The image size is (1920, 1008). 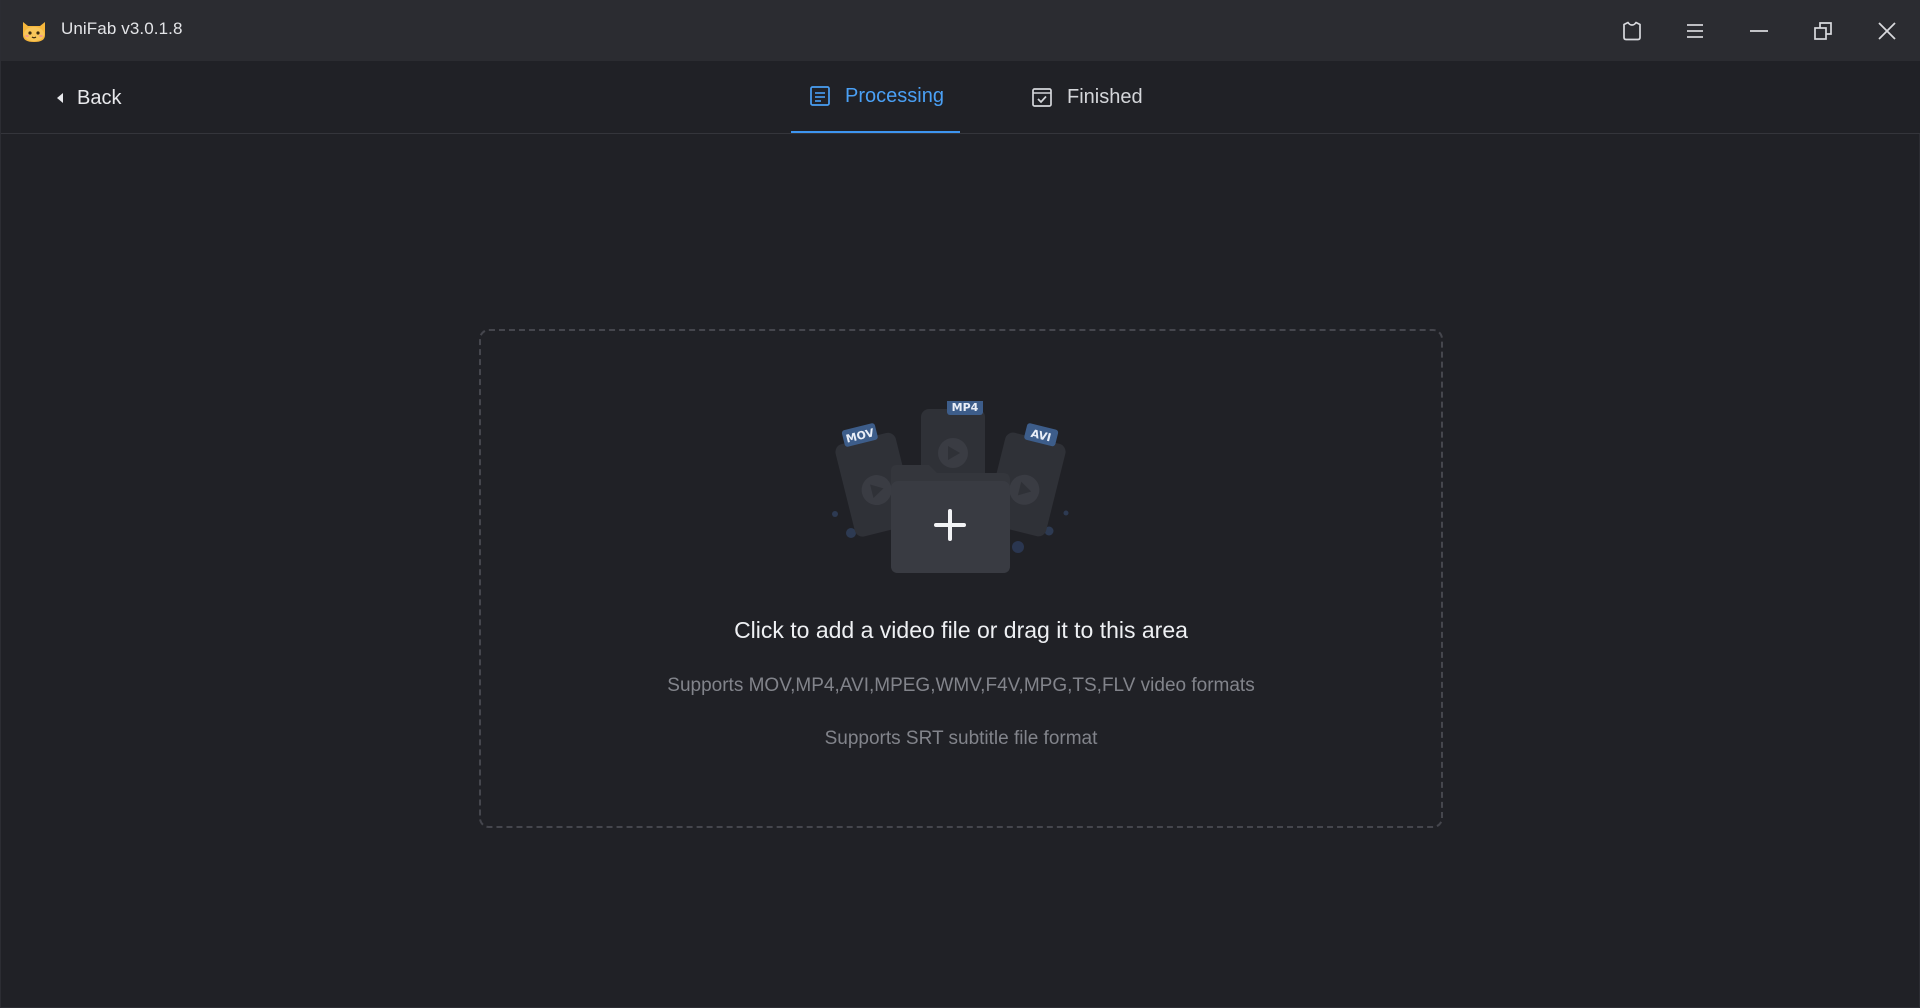 I want to click on skin-icon, so click(x=1632, y=31).